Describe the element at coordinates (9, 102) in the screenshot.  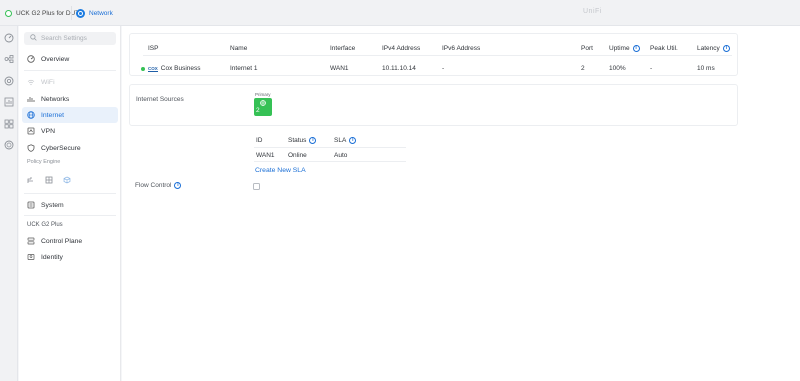
I see `insights-icon` at that location.